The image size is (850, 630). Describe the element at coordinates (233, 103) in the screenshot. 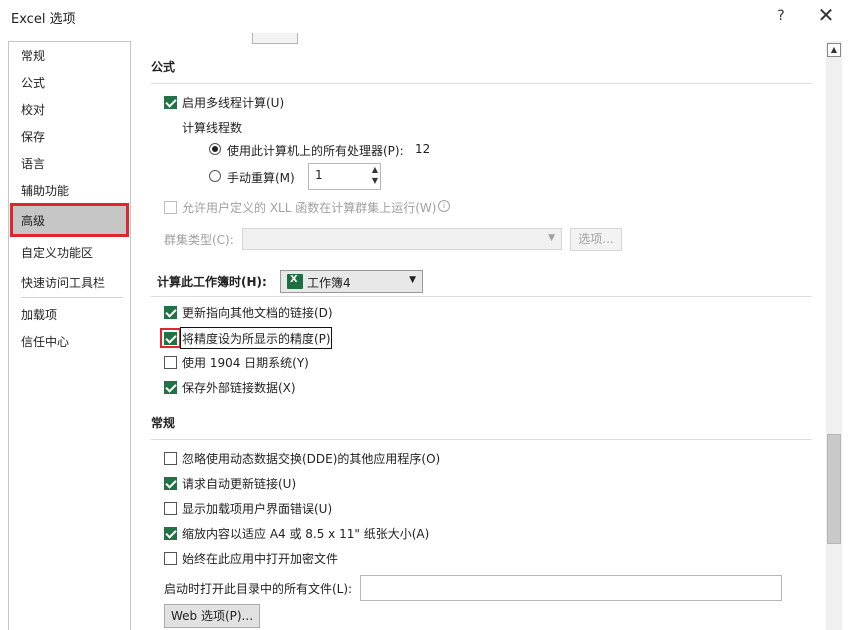

I see `multithread-label: 启用多线程计算(U)` at that location.